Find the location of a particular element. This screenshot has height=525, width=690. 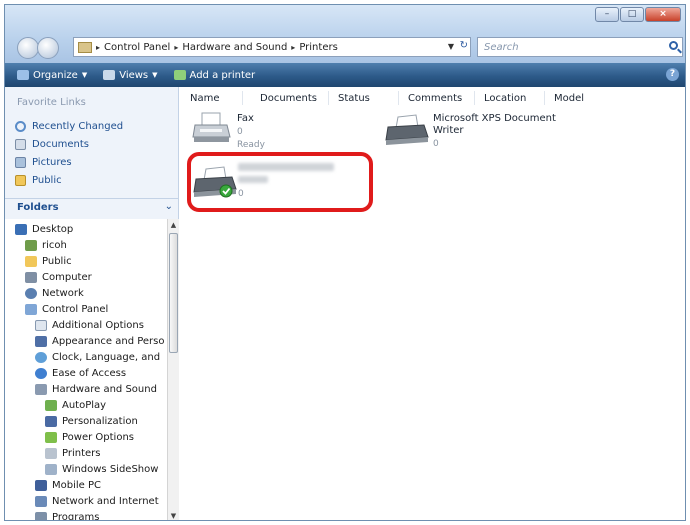

search-input: Search is located at coordinates (580, 47).